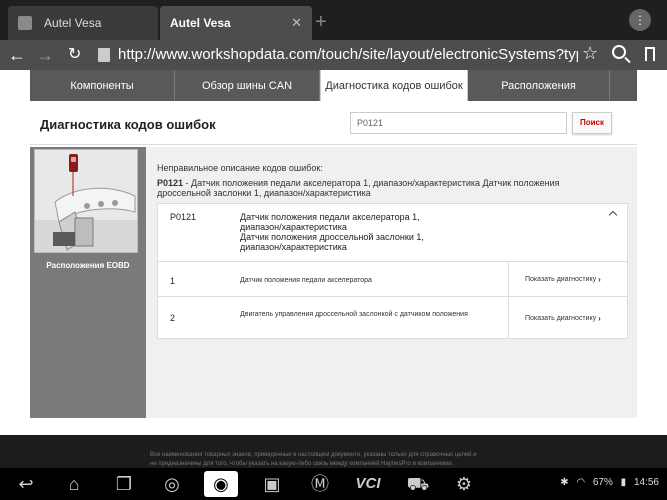 This screenshot has width=667, height=500. What do you see at coordinates (613, 215) in the screenshot?
I see `chevron-up-icon` at bounding box center [613, 215].